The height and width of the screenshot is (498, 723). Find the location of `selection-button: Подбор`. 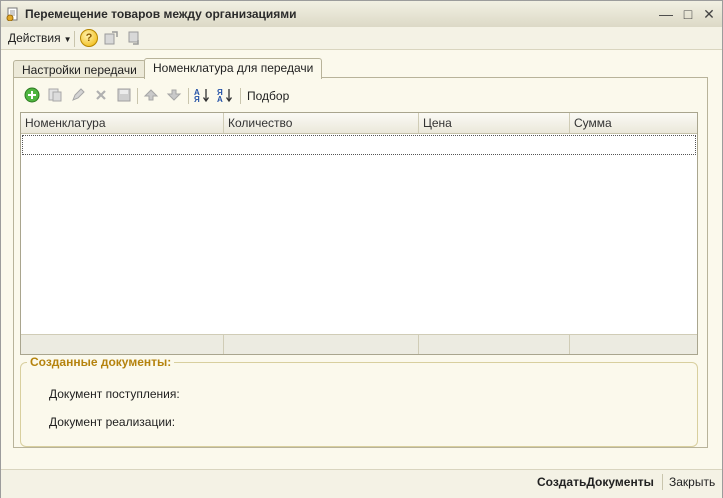

selection-button: Подбор is located at coordinates (268, 96).